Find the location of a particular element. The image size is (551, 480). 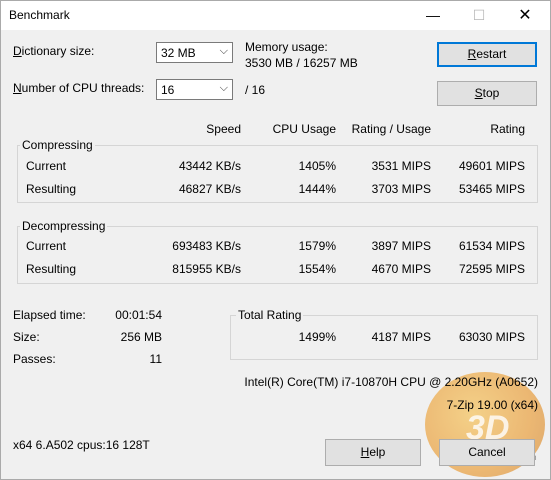

decompressing-resulting-rating-usage: 4670 MIPS is located at coordinates (401, 269).